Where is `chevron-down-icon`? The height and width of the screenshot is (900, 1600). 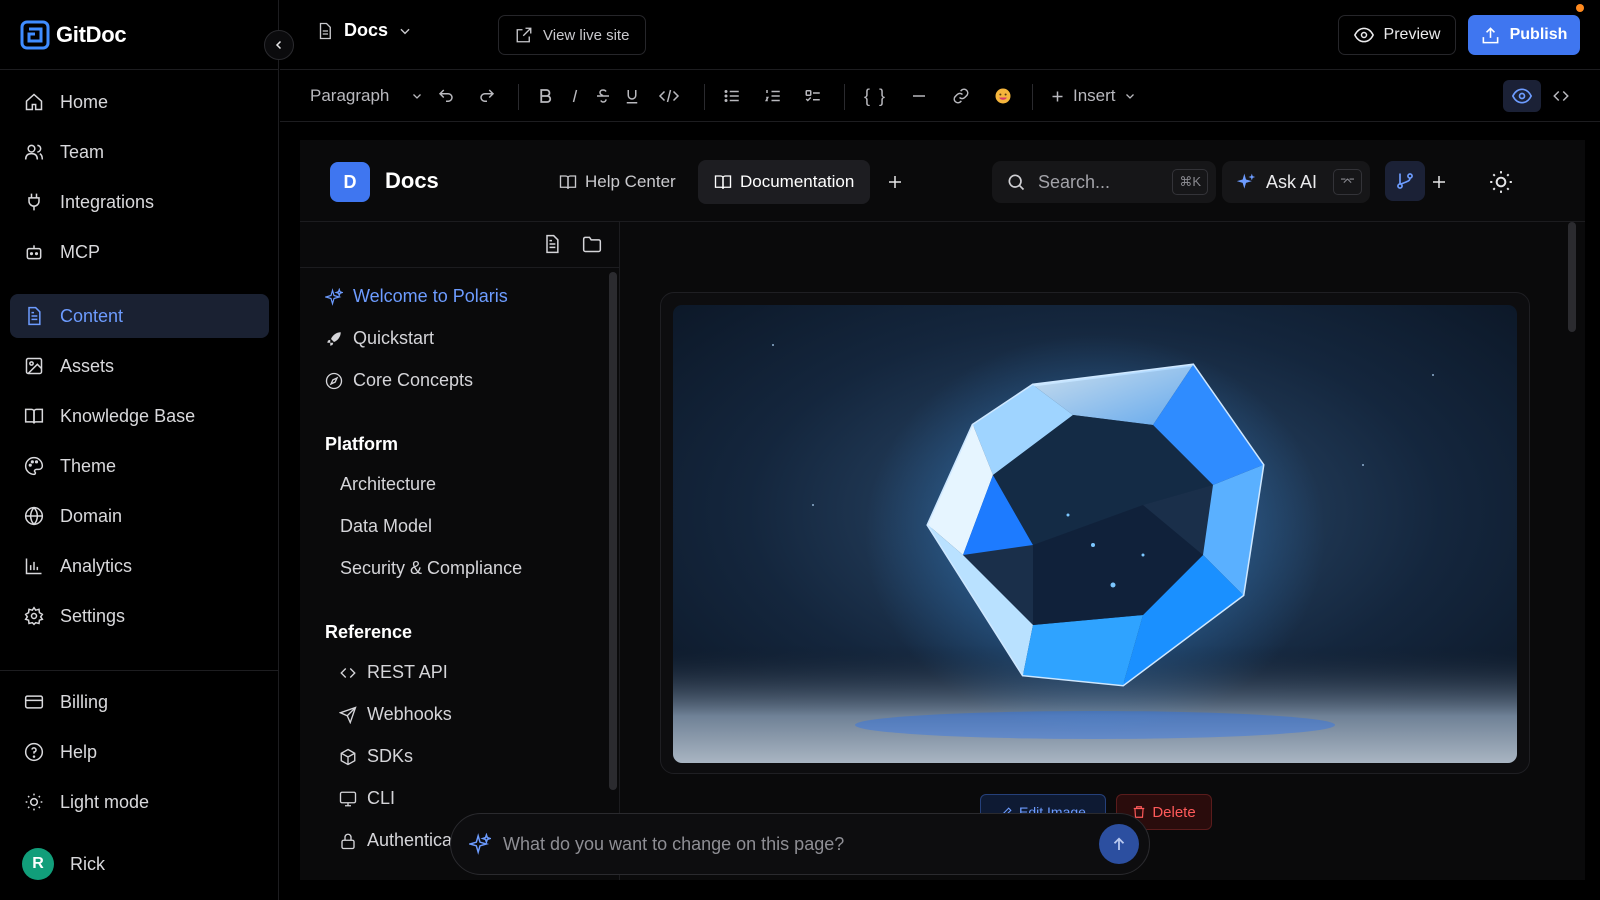
chevron-down-icon is located at coordinates (417, 96).